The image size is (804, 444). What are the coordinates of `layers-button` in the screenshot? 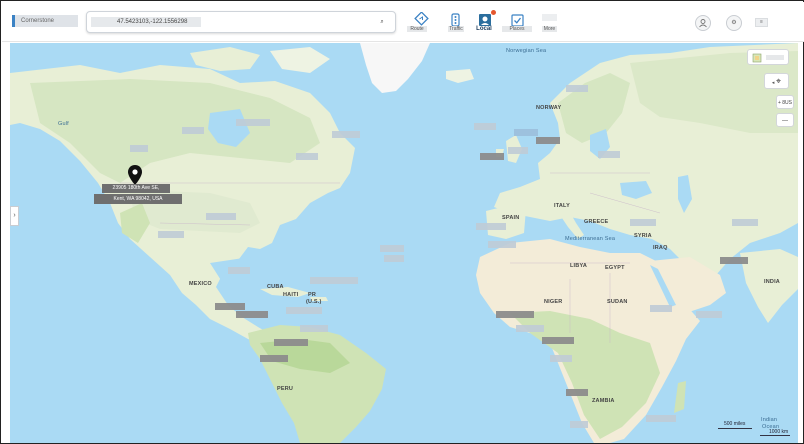 It's located at (768, 57).